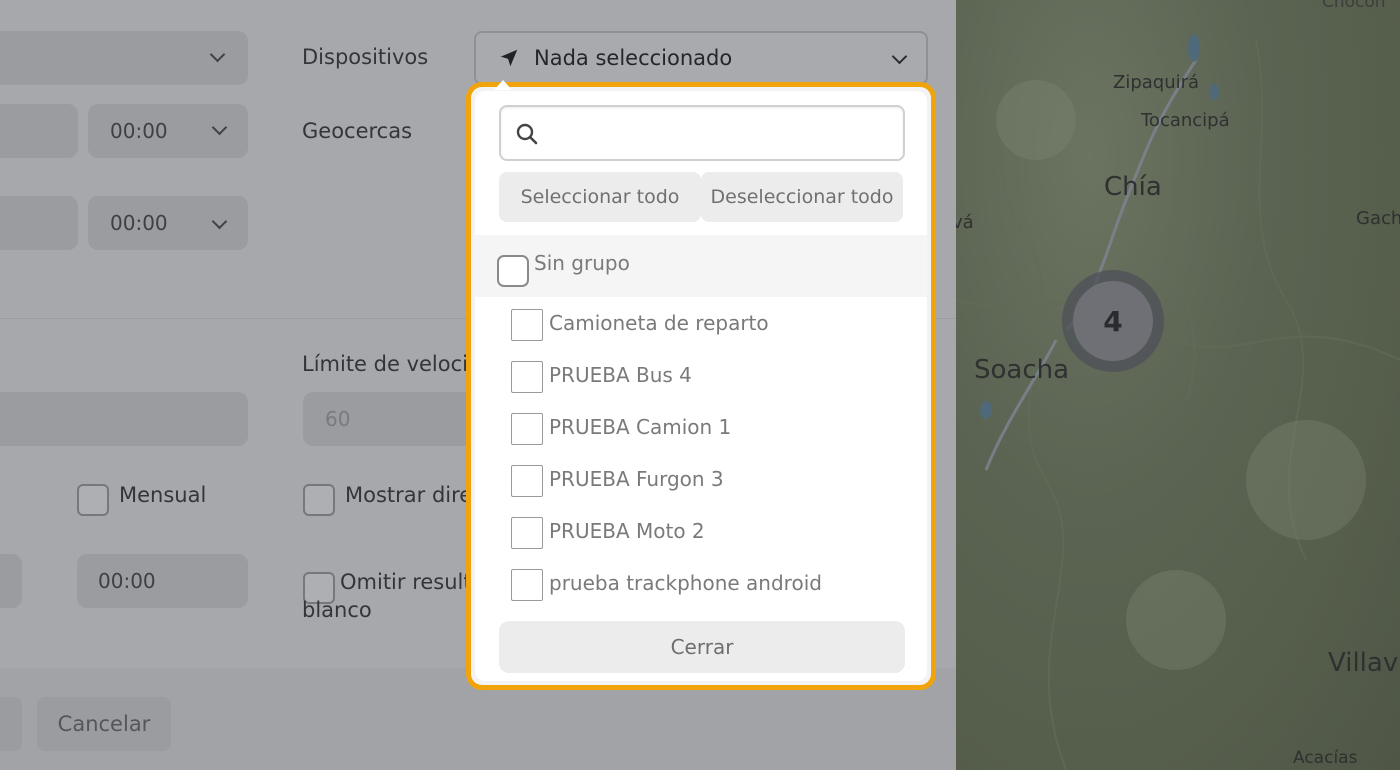  Describe the element at coordinates (412, 582) in the screenshot. I see `omit-blank-label: Omitir resulta` at that location.